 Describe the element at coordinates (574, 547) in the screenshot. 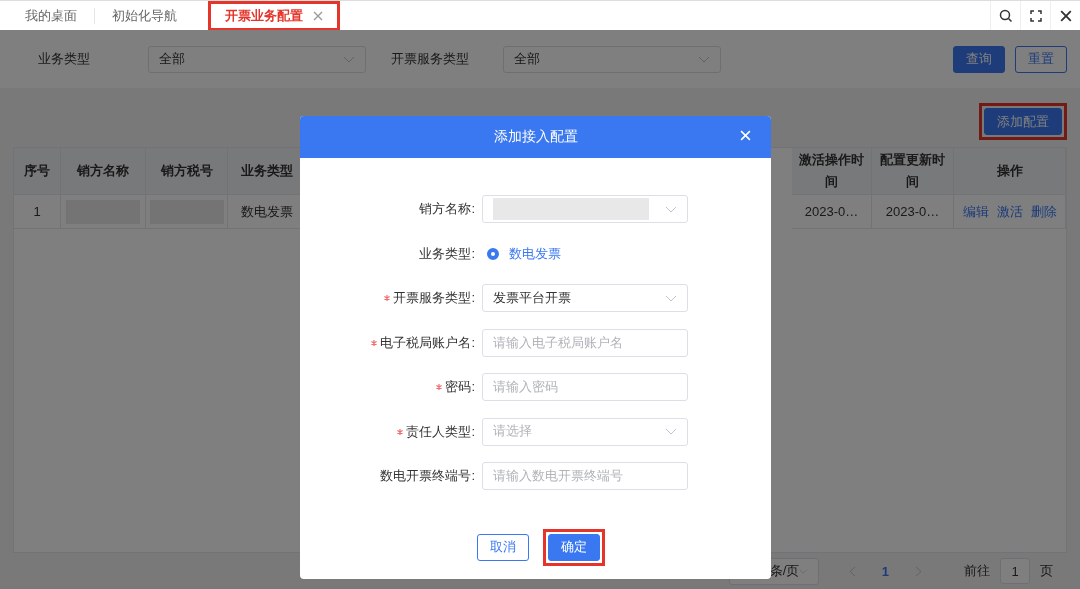

I see `confirm-button: 确定` at that location.